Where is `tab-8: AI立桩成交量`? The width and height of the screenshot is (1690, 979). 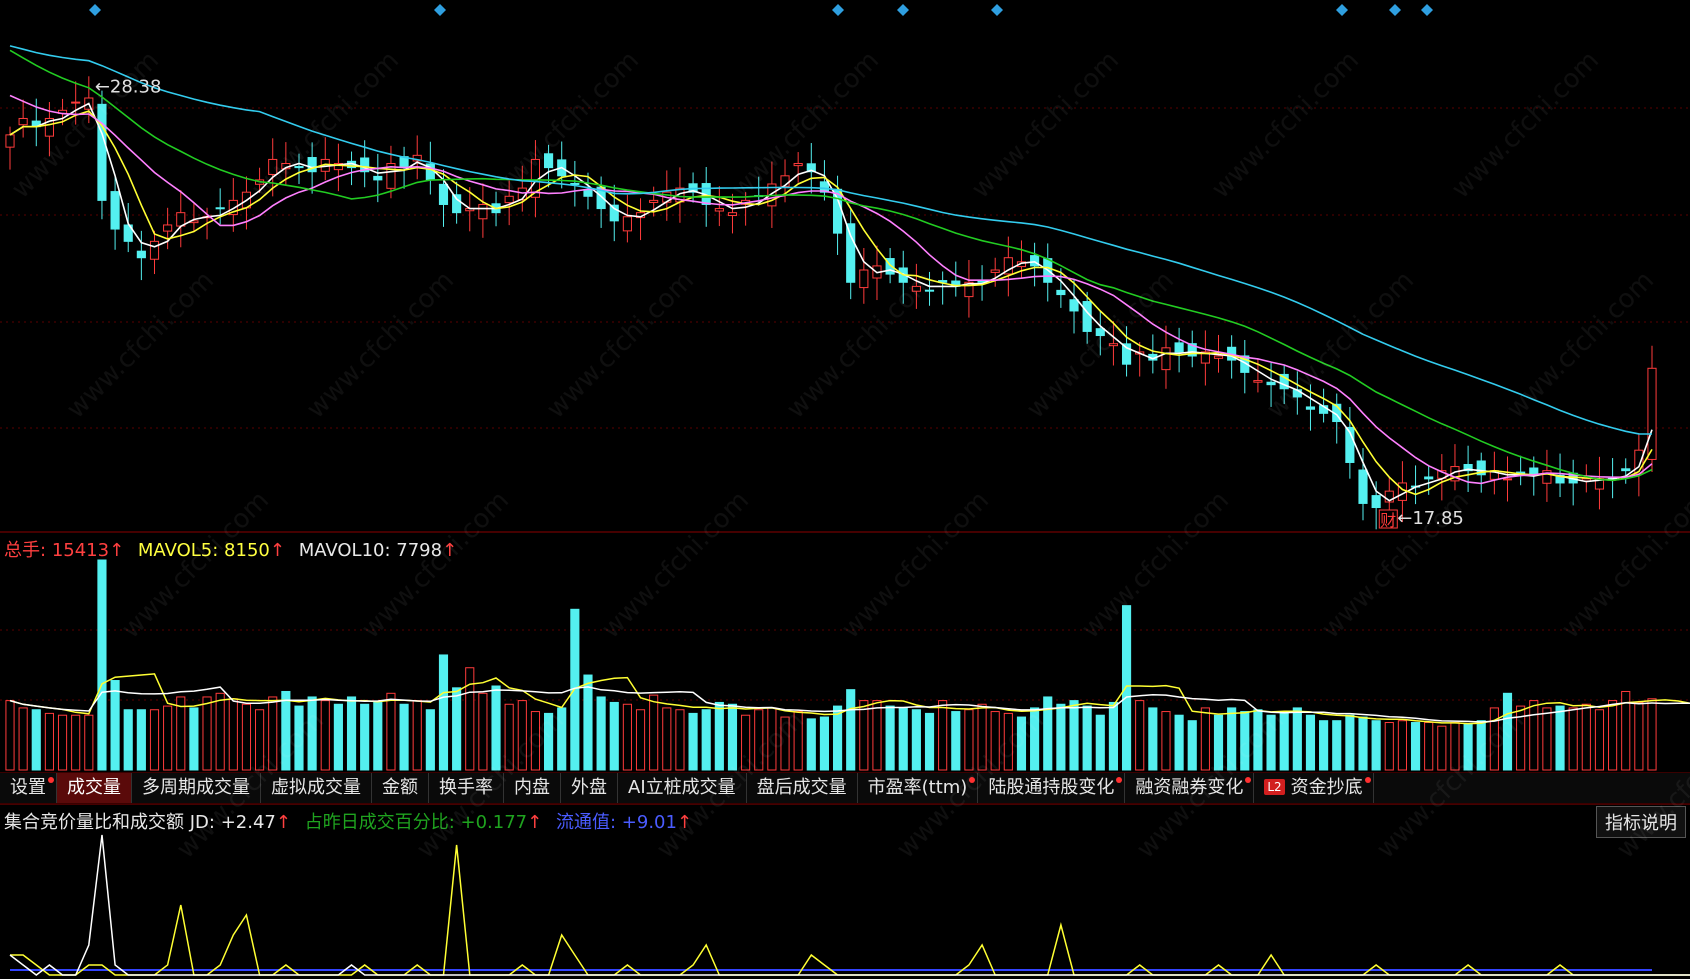
tab-8: AI立桩成交量 is located at coordinates (682, 788).